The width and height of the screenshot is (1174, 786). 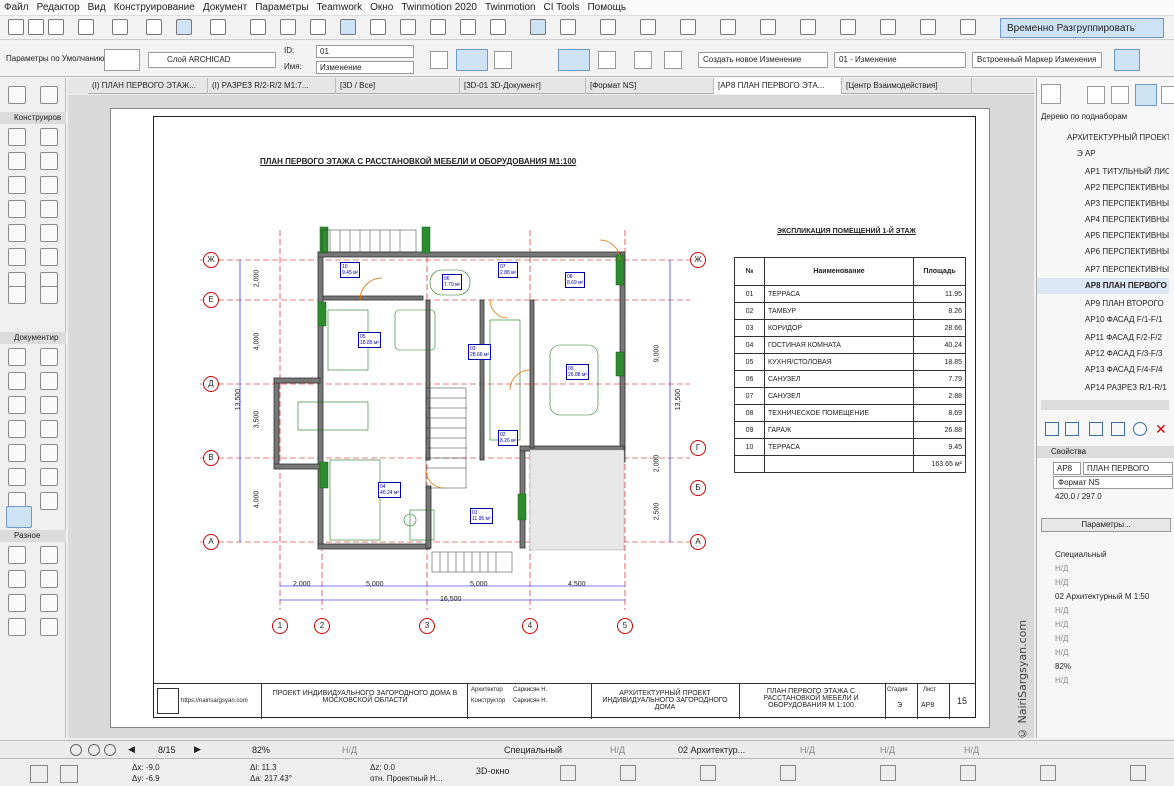 I want to click on menu-twinmotion: Twinmotion, so click(x=510, y=7).